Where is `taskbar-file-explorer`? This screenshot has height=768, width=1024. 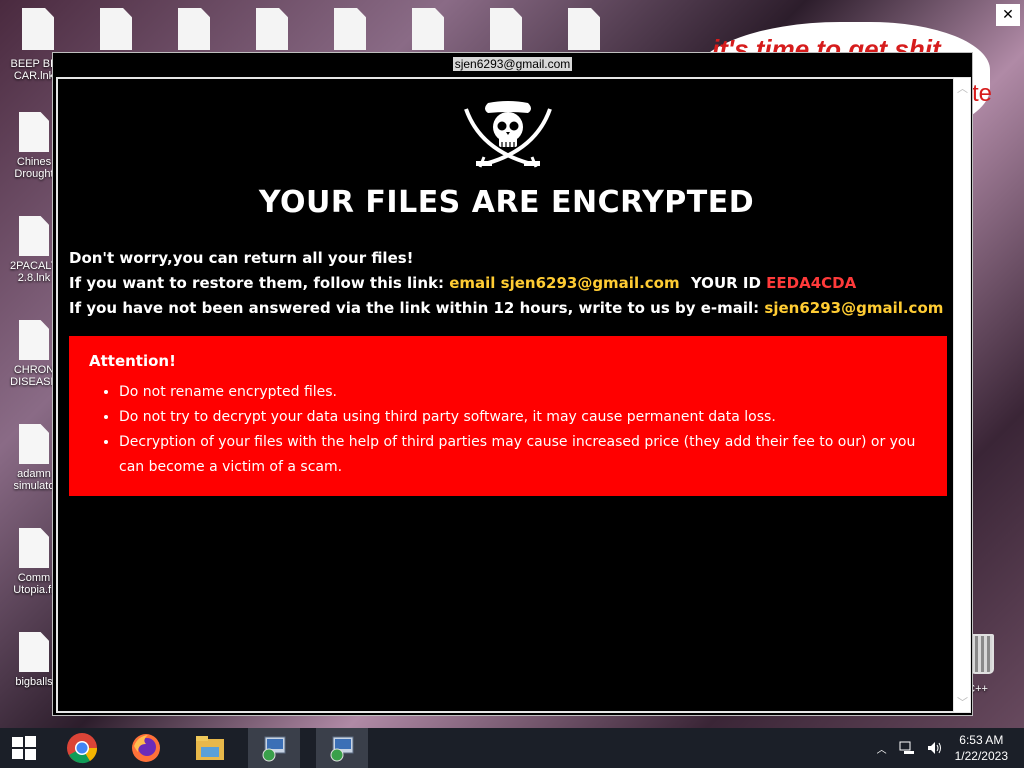 taskbar-file-explorer is located at coordinates (210, 748).